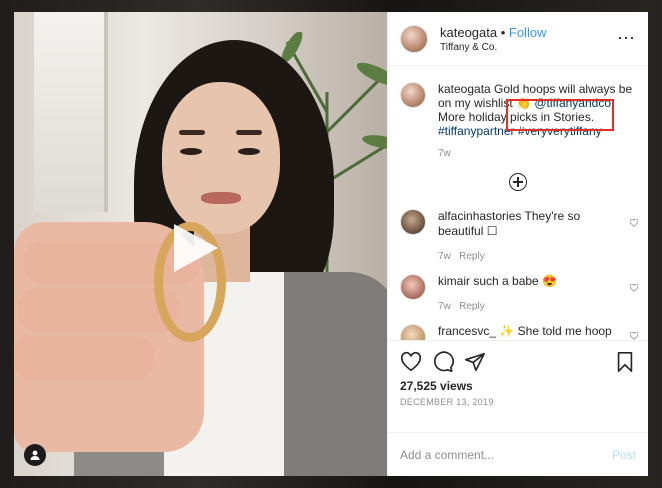  I want to click on view-count: 27,525 views, so click(518, 386).